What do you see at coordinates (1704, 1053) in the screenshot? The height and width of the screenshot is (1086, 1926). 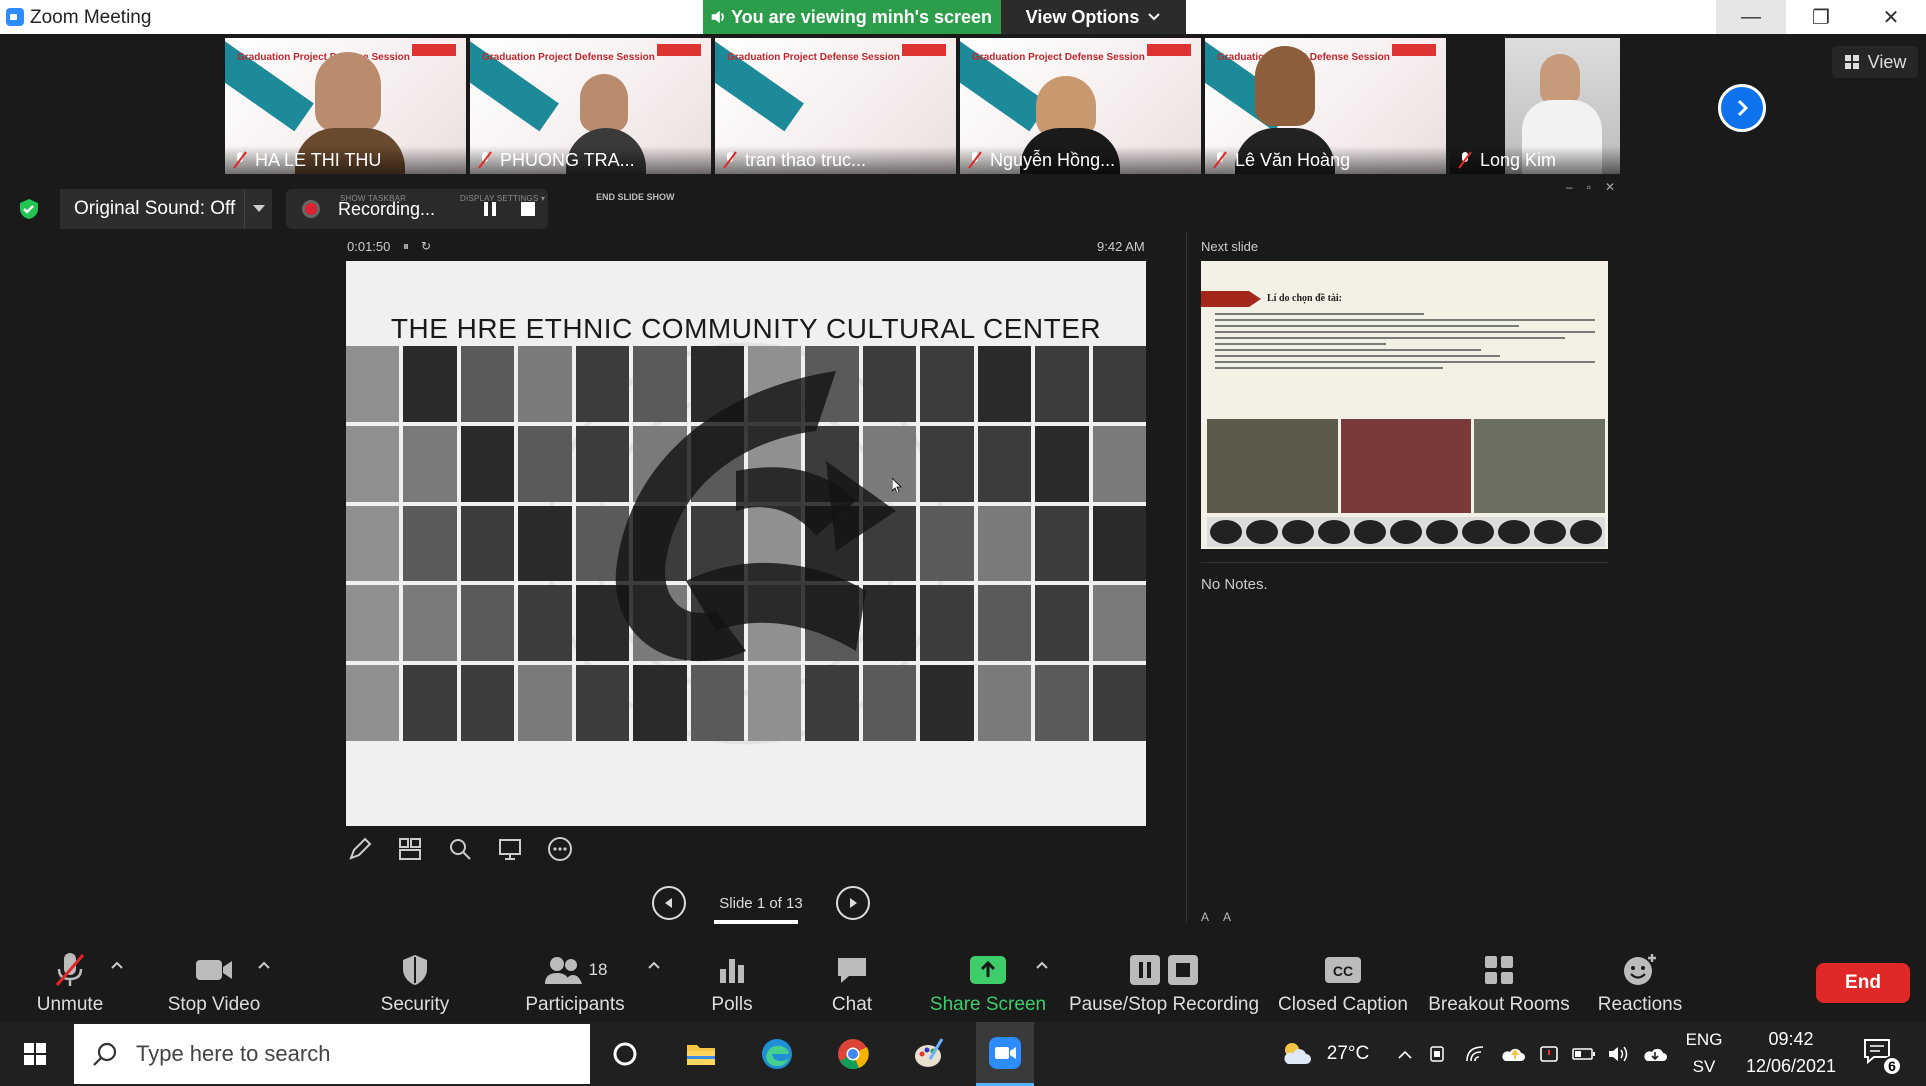 I see `input-language: ENG SV` at bounding box center [1704, 1053].